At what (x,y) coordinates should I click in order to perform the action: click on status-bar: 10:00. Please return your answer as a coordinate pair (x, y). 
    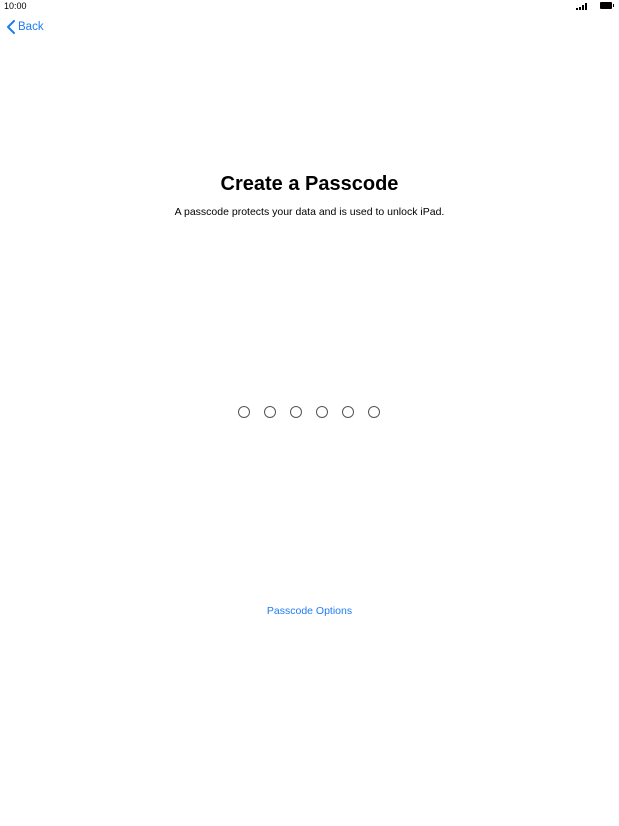
    Looking at the image, I should click on (309, 7).